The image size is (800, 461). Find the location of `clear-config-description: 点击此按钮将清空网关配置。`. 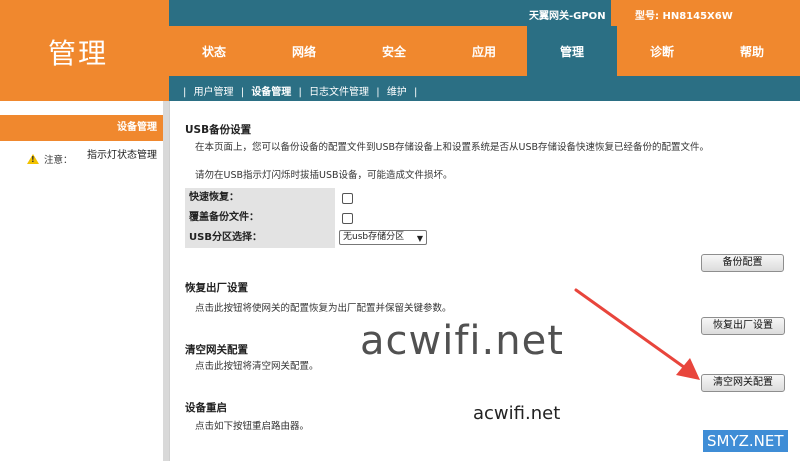

clear-config-description: 点击此按钮将清空网关配置。 is located at coordinates (257, 366).